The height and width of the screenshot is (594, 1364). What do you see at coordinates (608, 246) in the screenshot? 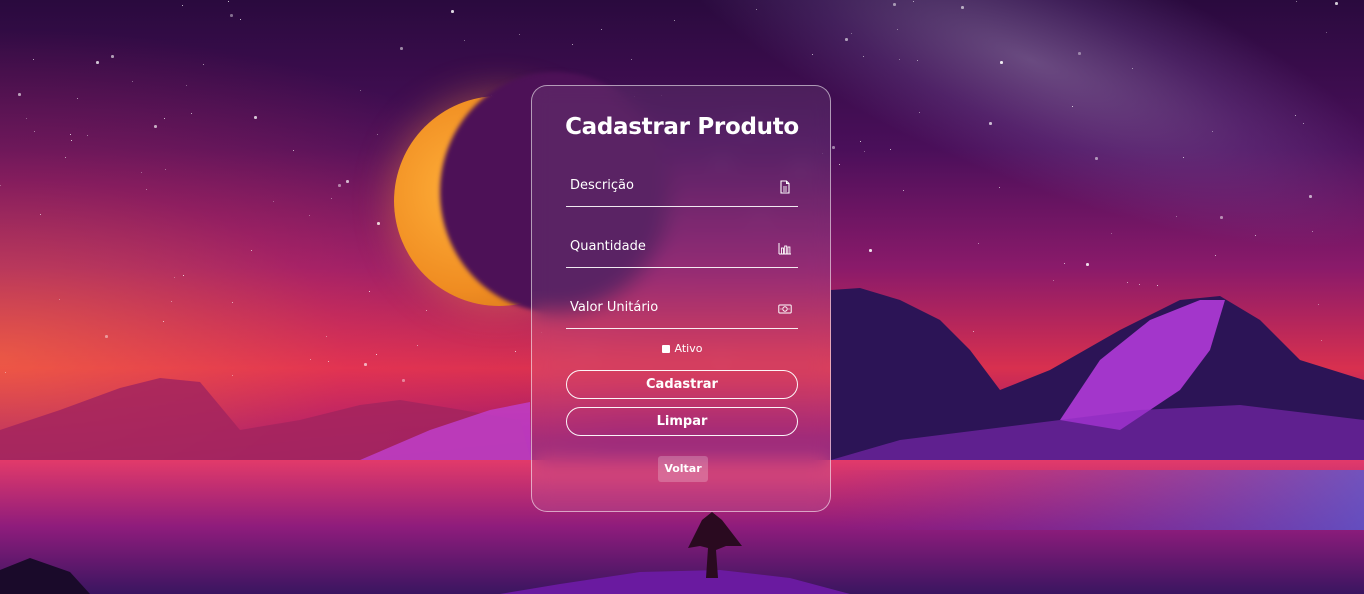
I see `quantity-label: Quantidade` at bounding box center [608, 246].